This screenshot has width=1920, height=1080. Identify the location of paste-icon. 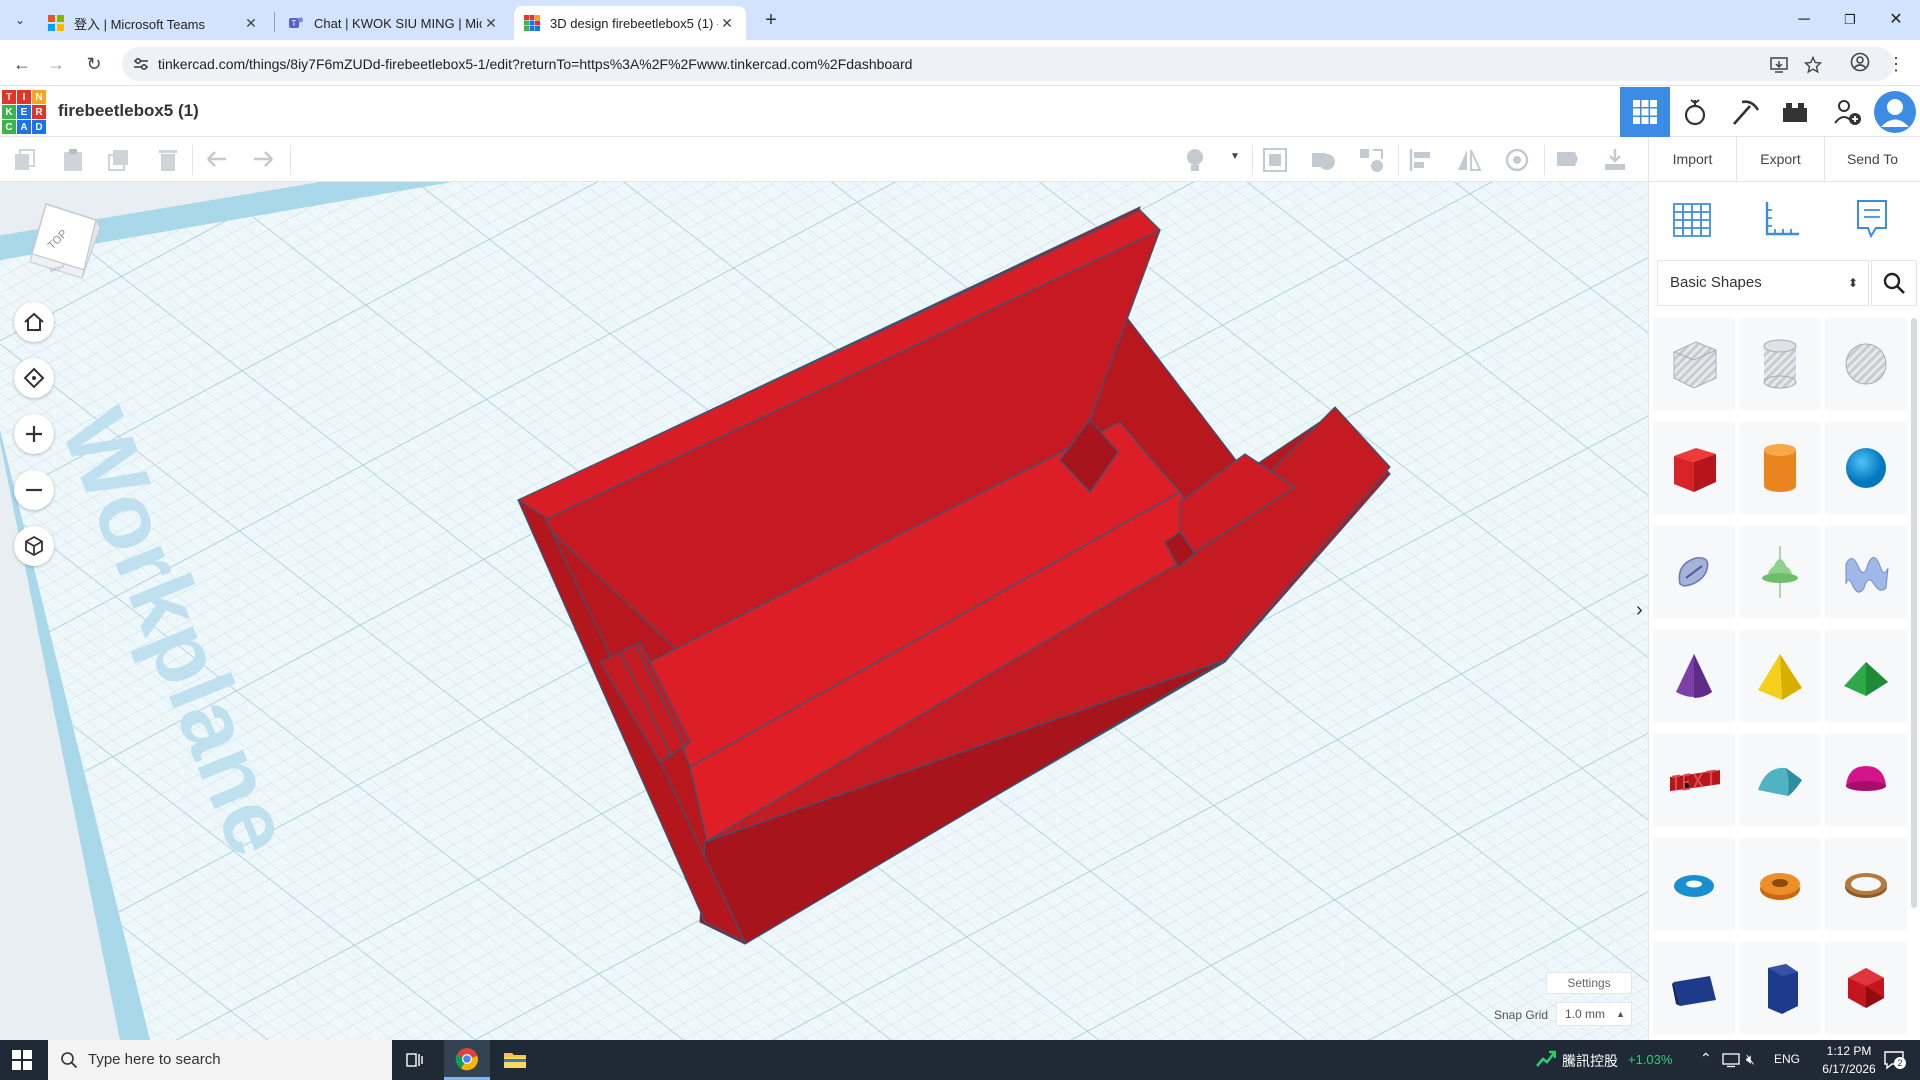
(73, 160).